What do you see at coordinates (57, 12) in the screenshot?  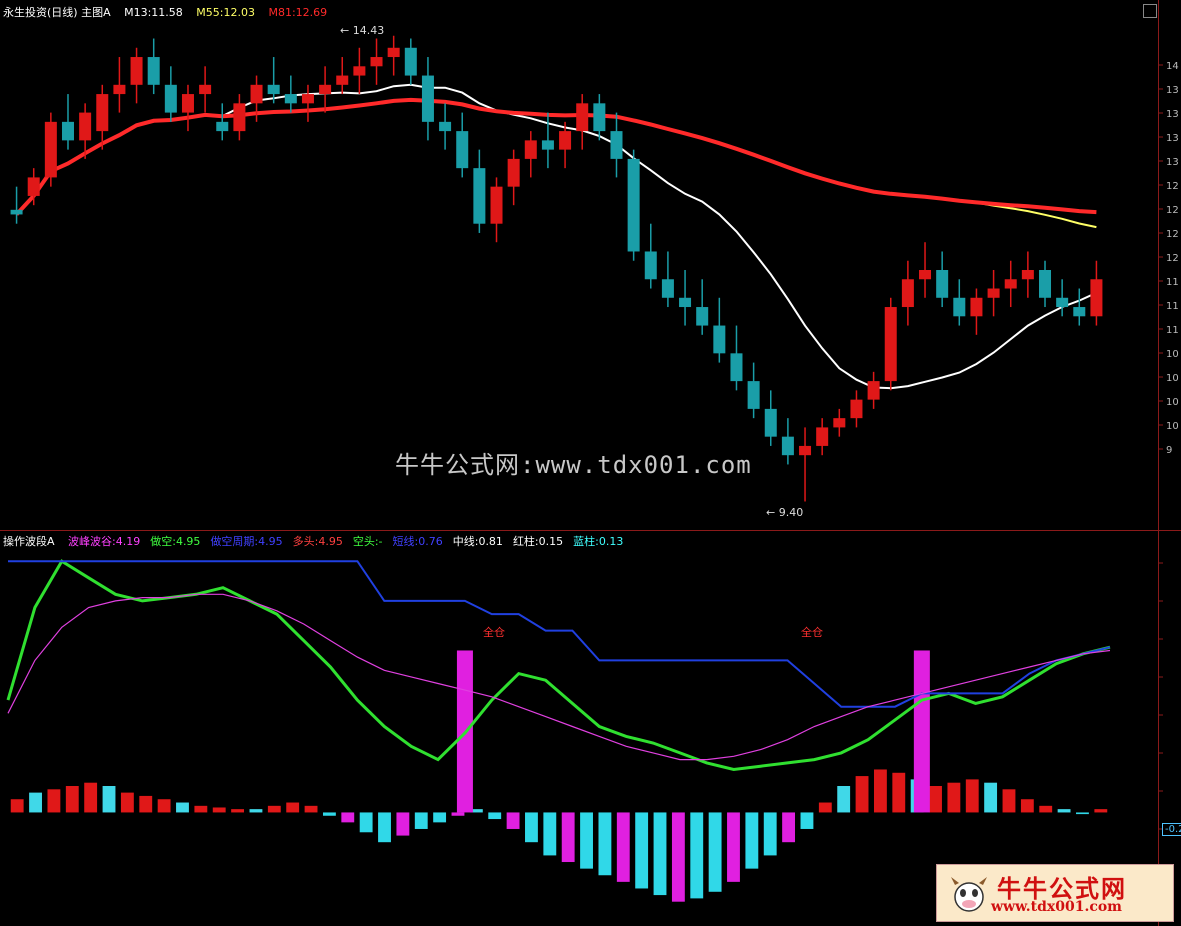 I see `main-chart-title: 永生投资(日线) 主图A` at bounding box center [57, 12].